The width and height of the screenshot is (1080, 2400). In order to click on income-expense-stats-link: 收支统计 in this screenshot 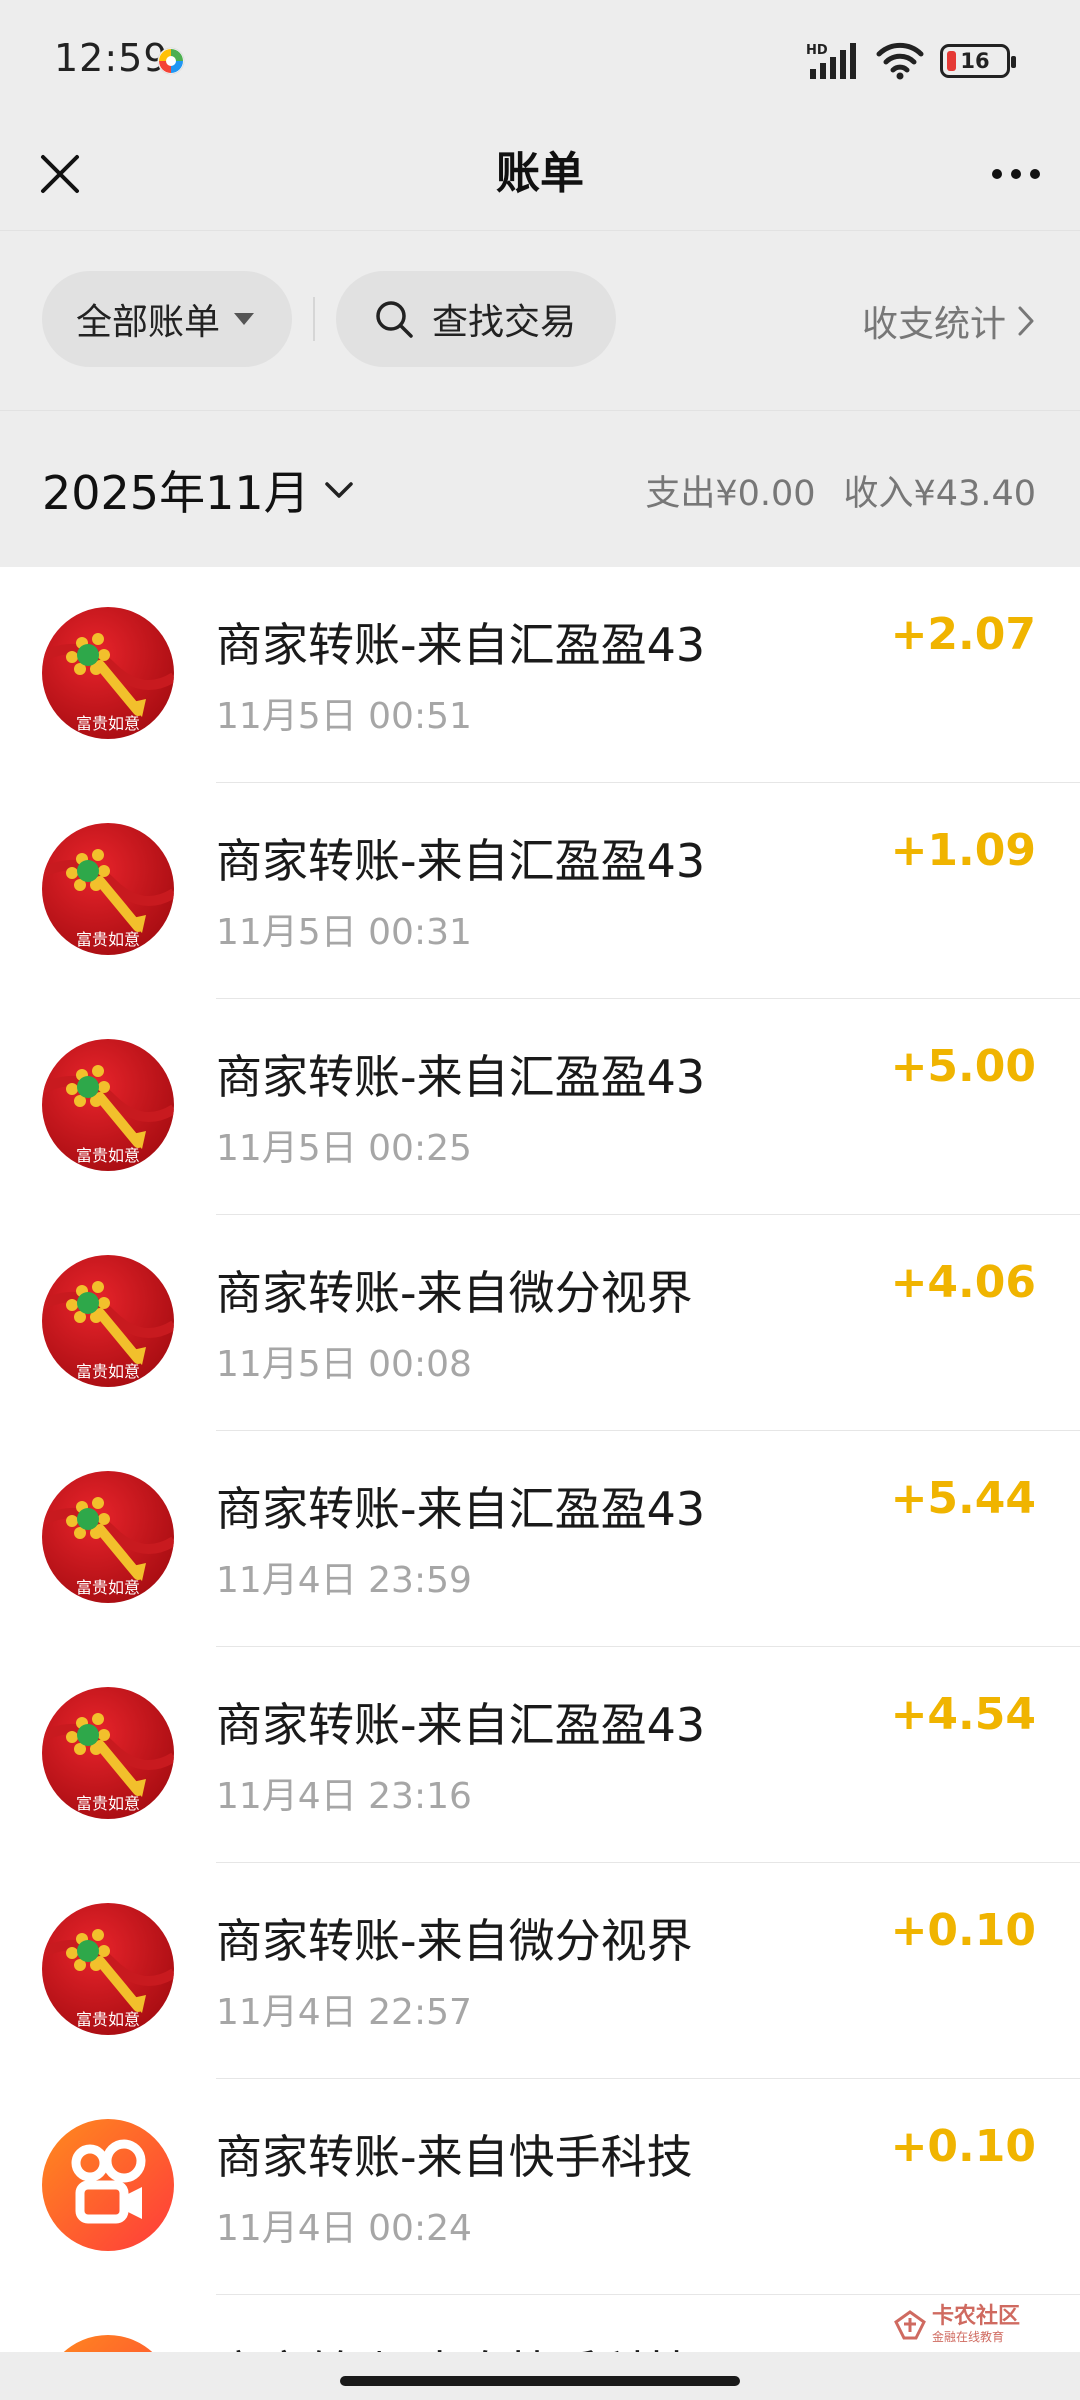, I will do `click(949, 321)`.